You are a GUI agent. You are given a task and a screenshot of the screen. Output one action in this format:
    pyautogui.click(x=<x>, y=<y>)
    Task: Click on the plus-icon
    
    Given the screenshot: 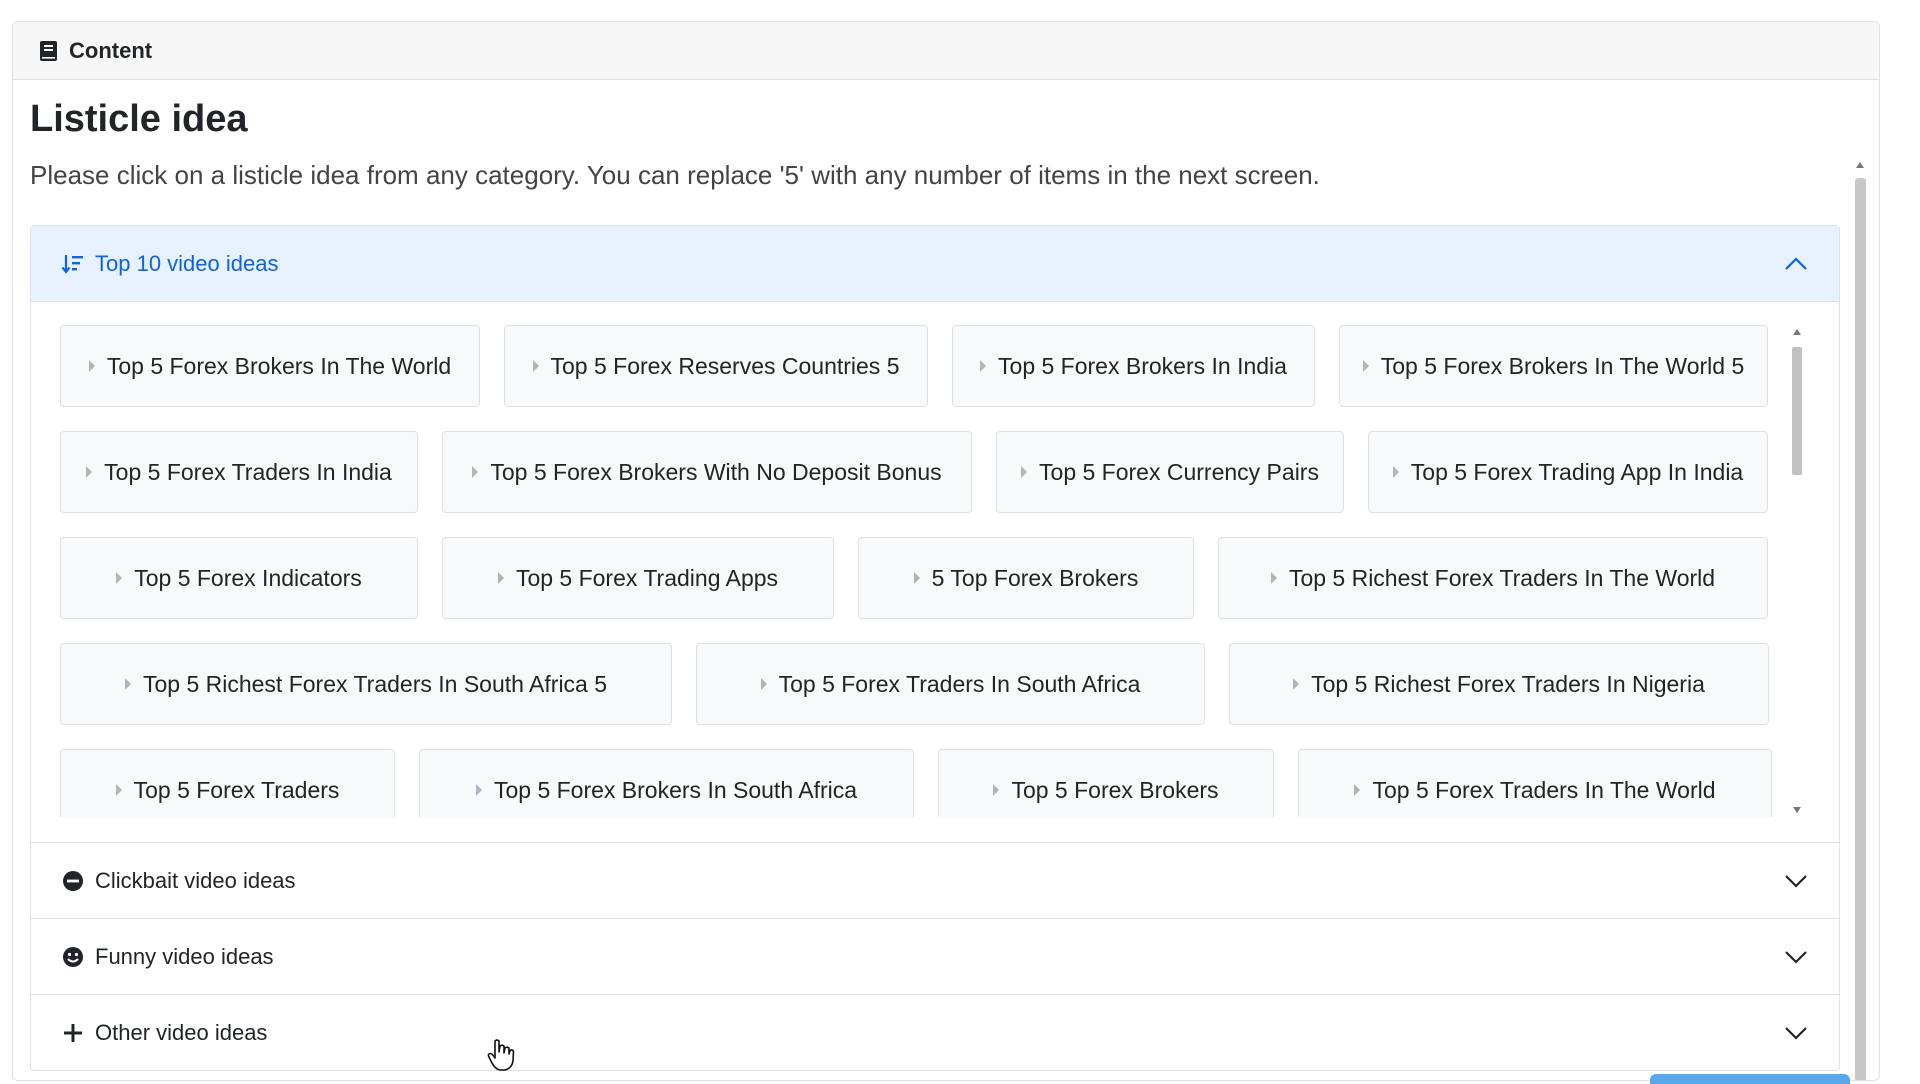 What is the action you would take?
    pyautogui.click(x=73, y=1033)
    